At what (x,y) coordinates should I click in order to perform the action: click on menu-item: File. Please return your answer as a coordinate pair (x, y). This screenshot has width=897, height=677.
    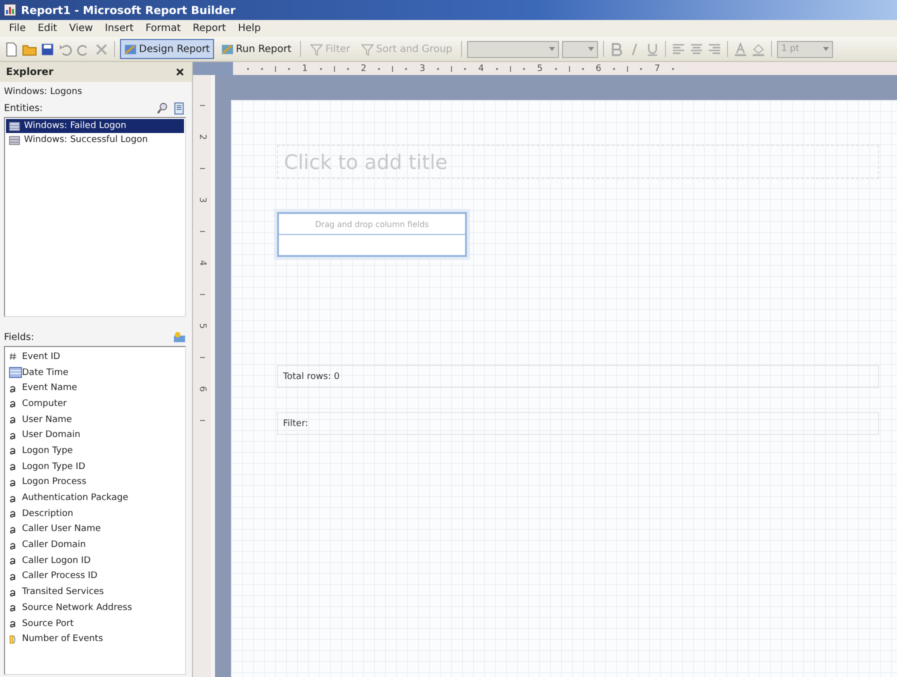
    Looking at the image, I should click on (20, 28).